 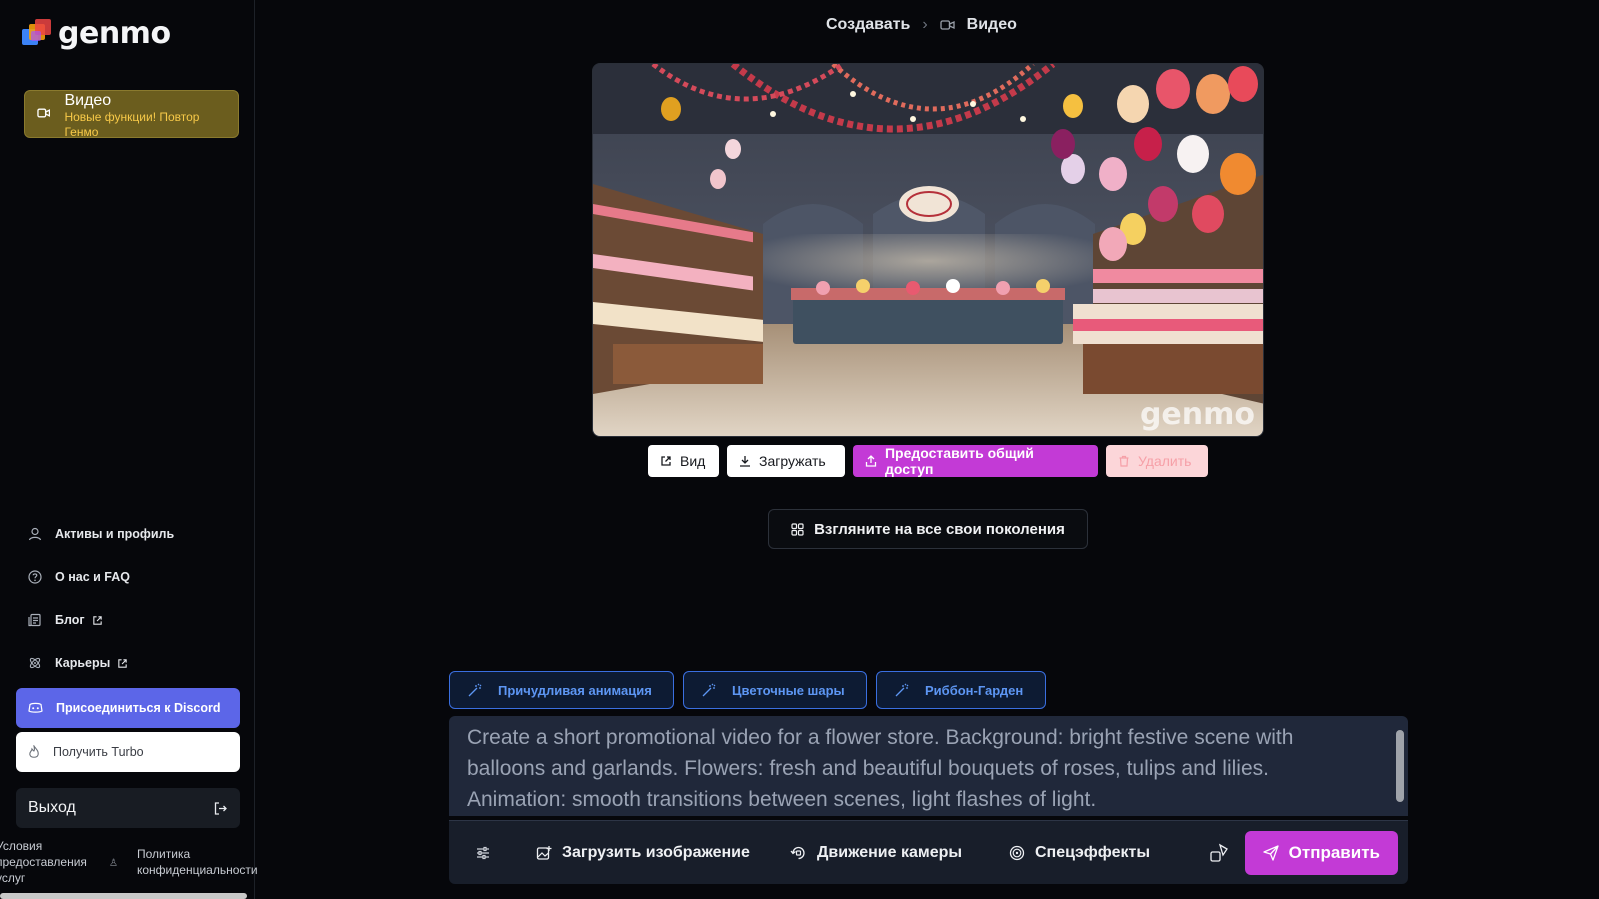 I want to click on send-paper-plane-icon, so click(x=1271, y=853).